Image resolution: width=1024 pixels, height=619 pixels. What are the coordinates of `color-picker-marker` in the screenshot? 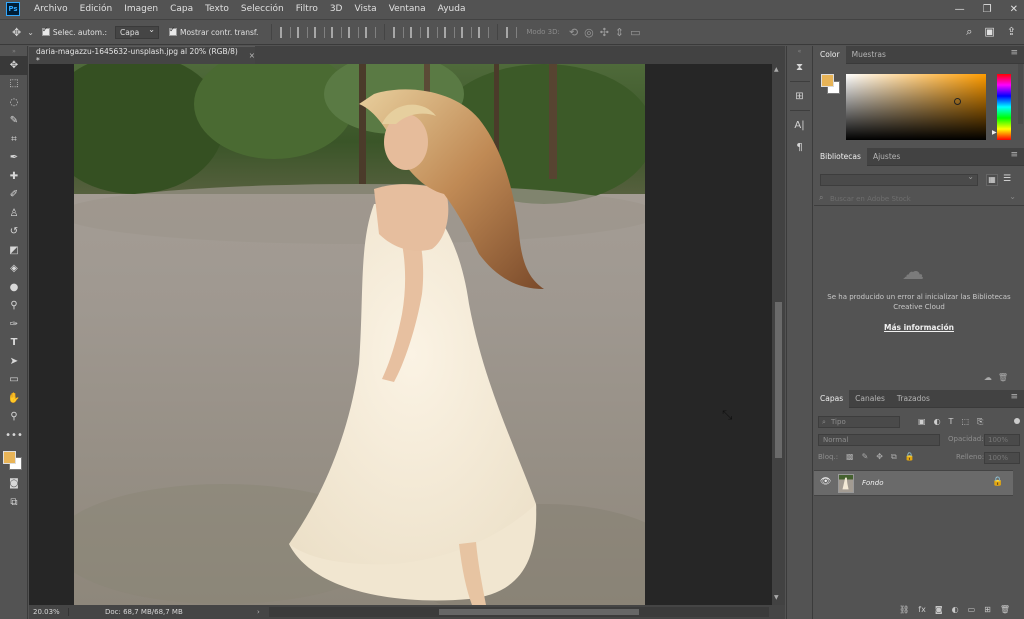 It's located at (957, 101).